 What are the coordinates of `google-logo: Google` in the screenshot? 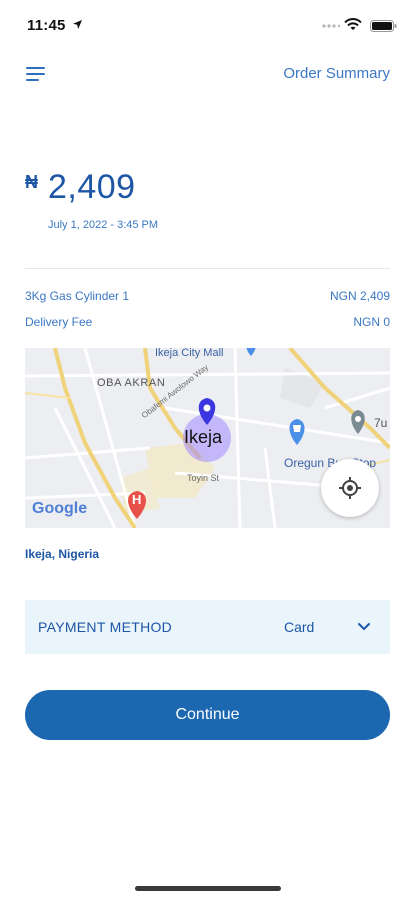 It's located at (60, 508).